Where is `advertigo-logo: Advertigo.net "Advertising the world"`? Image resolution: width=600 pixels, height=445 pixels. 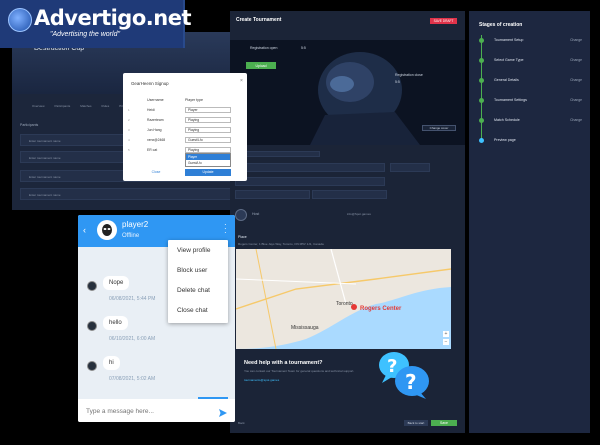
advertigo-logo: Advertigo.net "Advertising the world" is located at coordinates (95, 24).